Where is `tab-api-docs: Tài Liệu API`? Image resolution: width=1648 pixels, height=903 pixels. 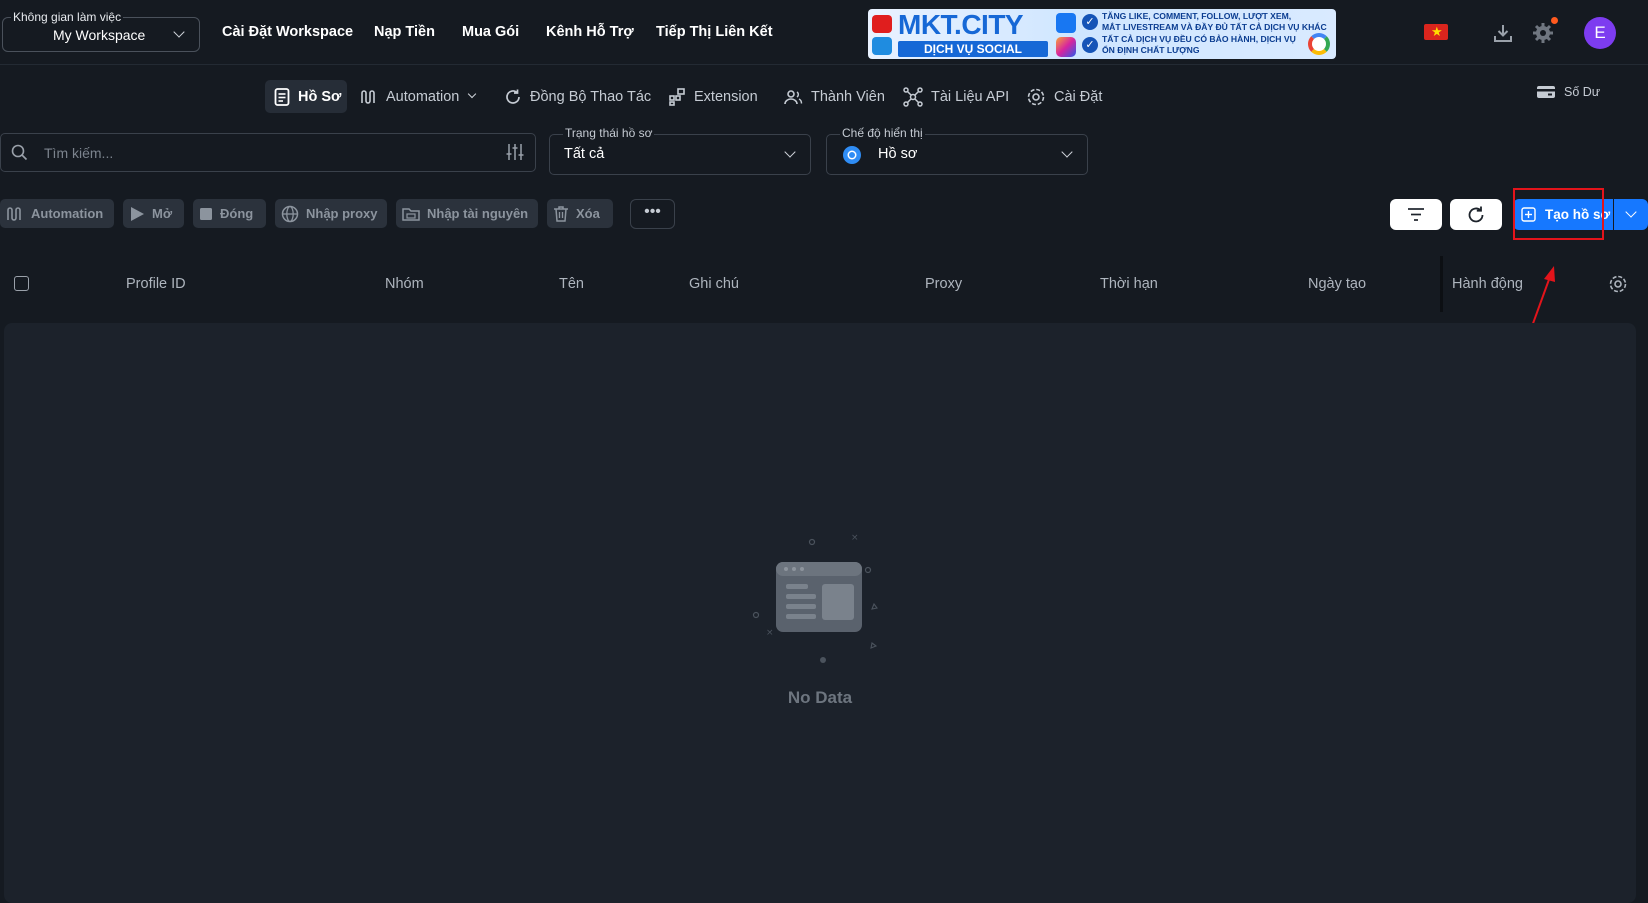
tab-api-docs: Tài Liệu API is located at coordinates (956, 96).